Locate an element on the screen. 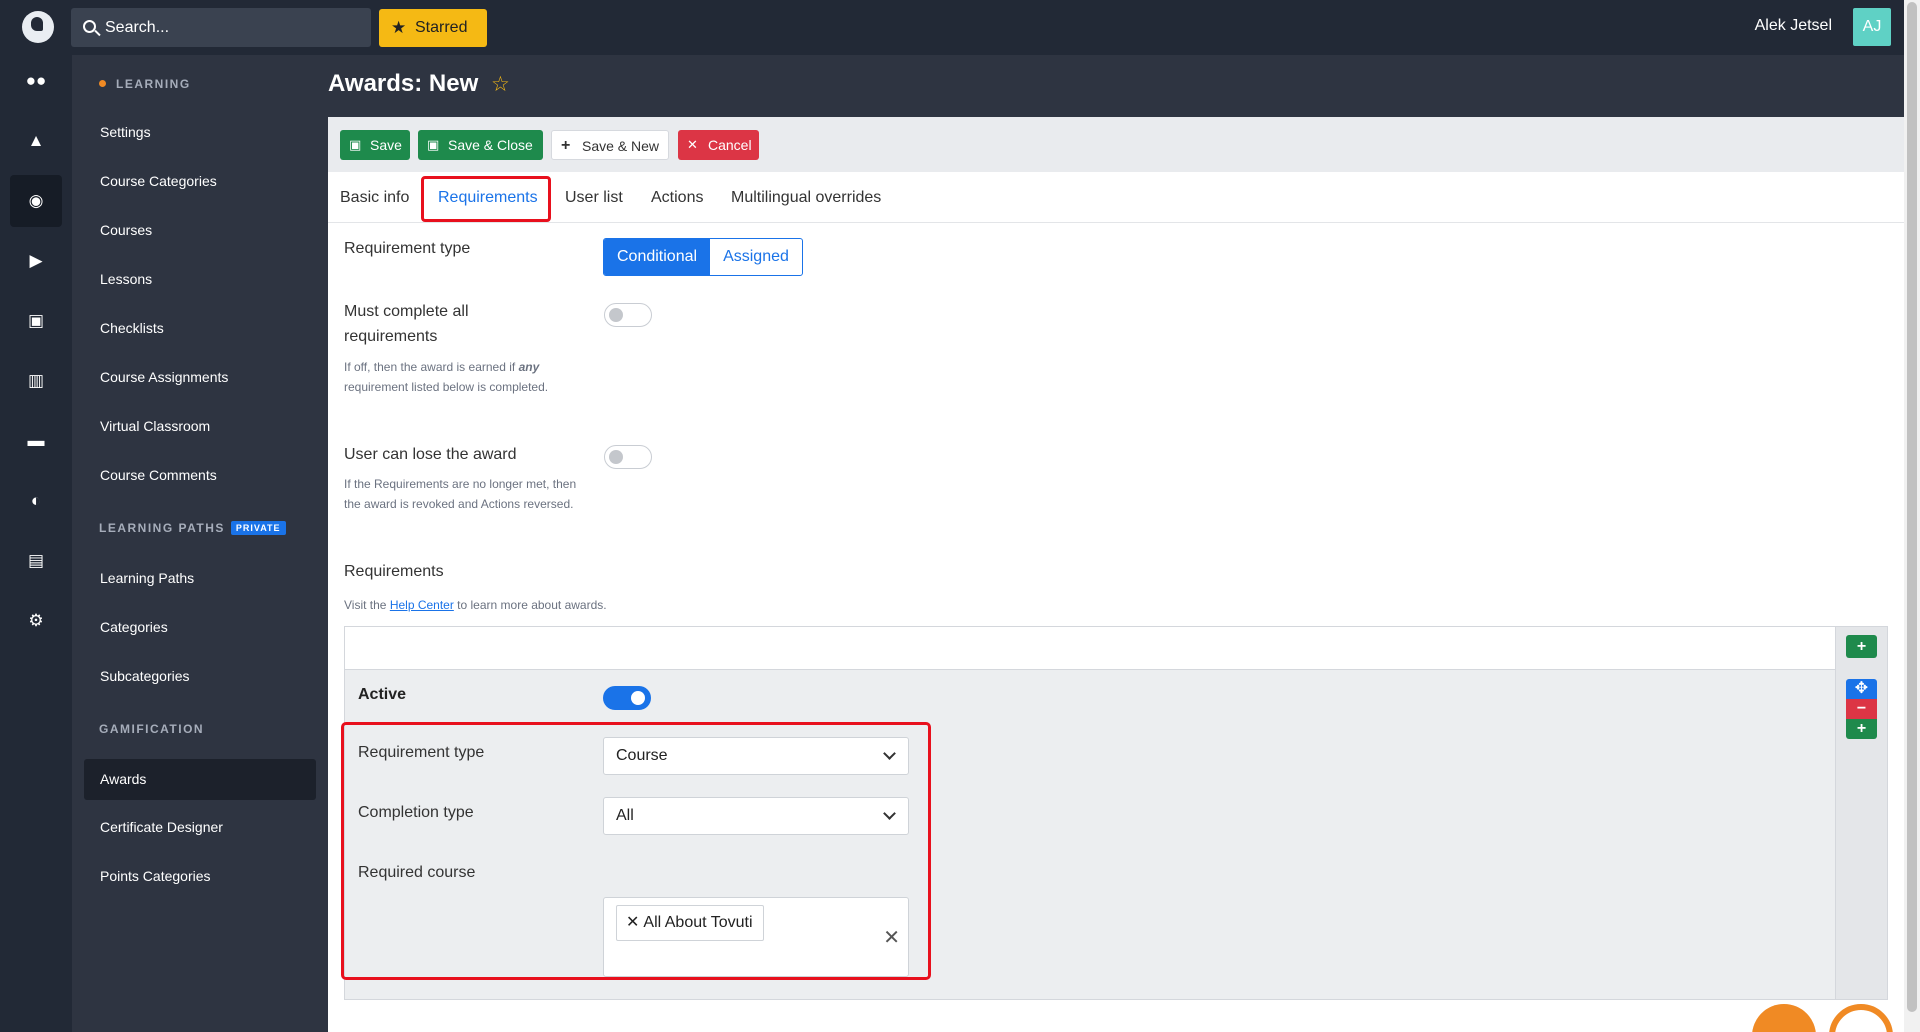 This screenshot has width=1920, height=1032. search-icon is located at coordinates (89, 26).